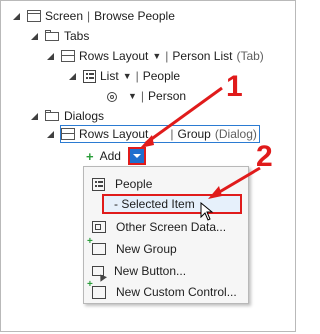  Describe the element at coordinates (200, 142) in the screenshot. I see `callout-arrows` at that location.